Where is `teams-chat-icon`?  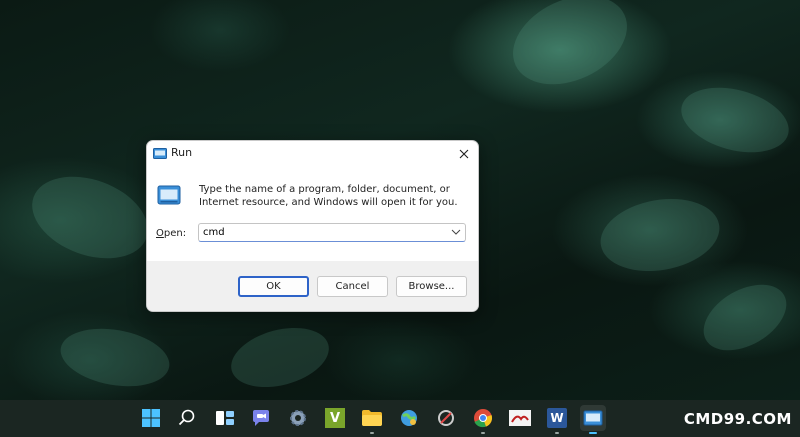
teams-chat-icon is located at coordinates (261, 418).